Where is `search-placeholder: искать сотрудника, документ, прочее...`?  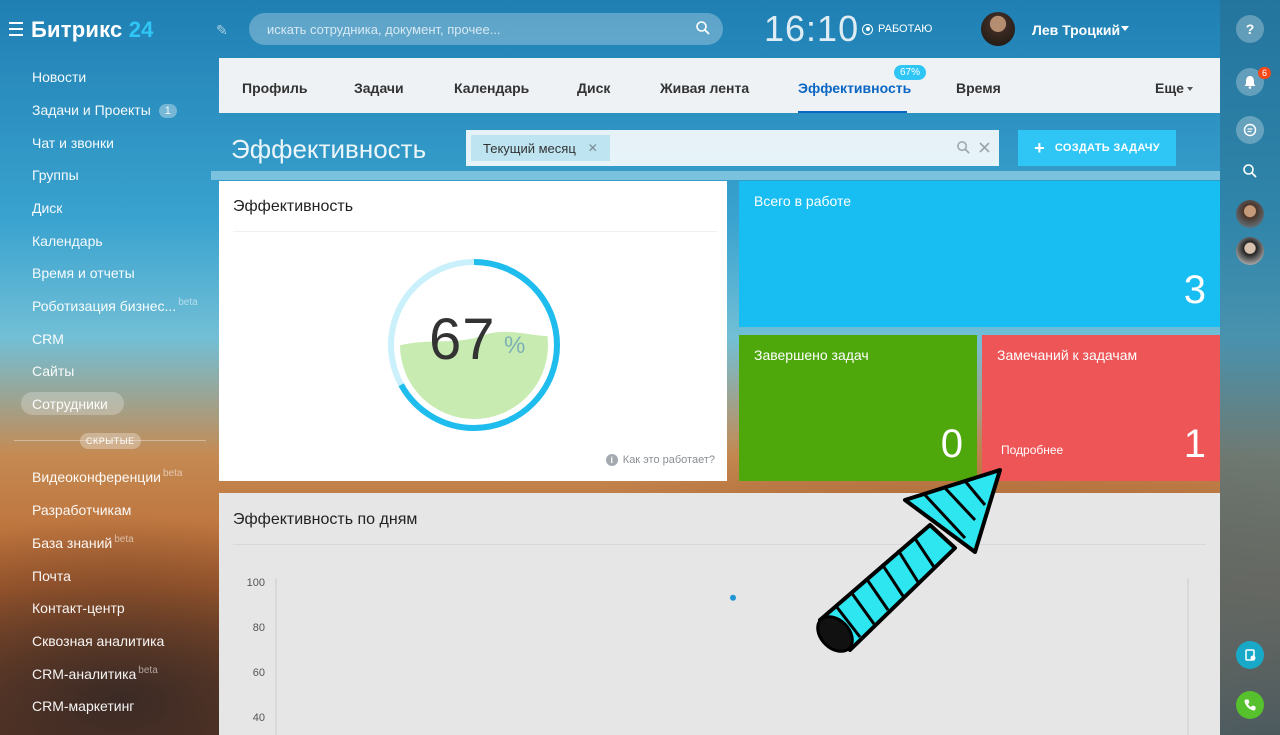
search-placeholder: искать сотрудника, документ, прочее... is located at coordinates (384, 29).